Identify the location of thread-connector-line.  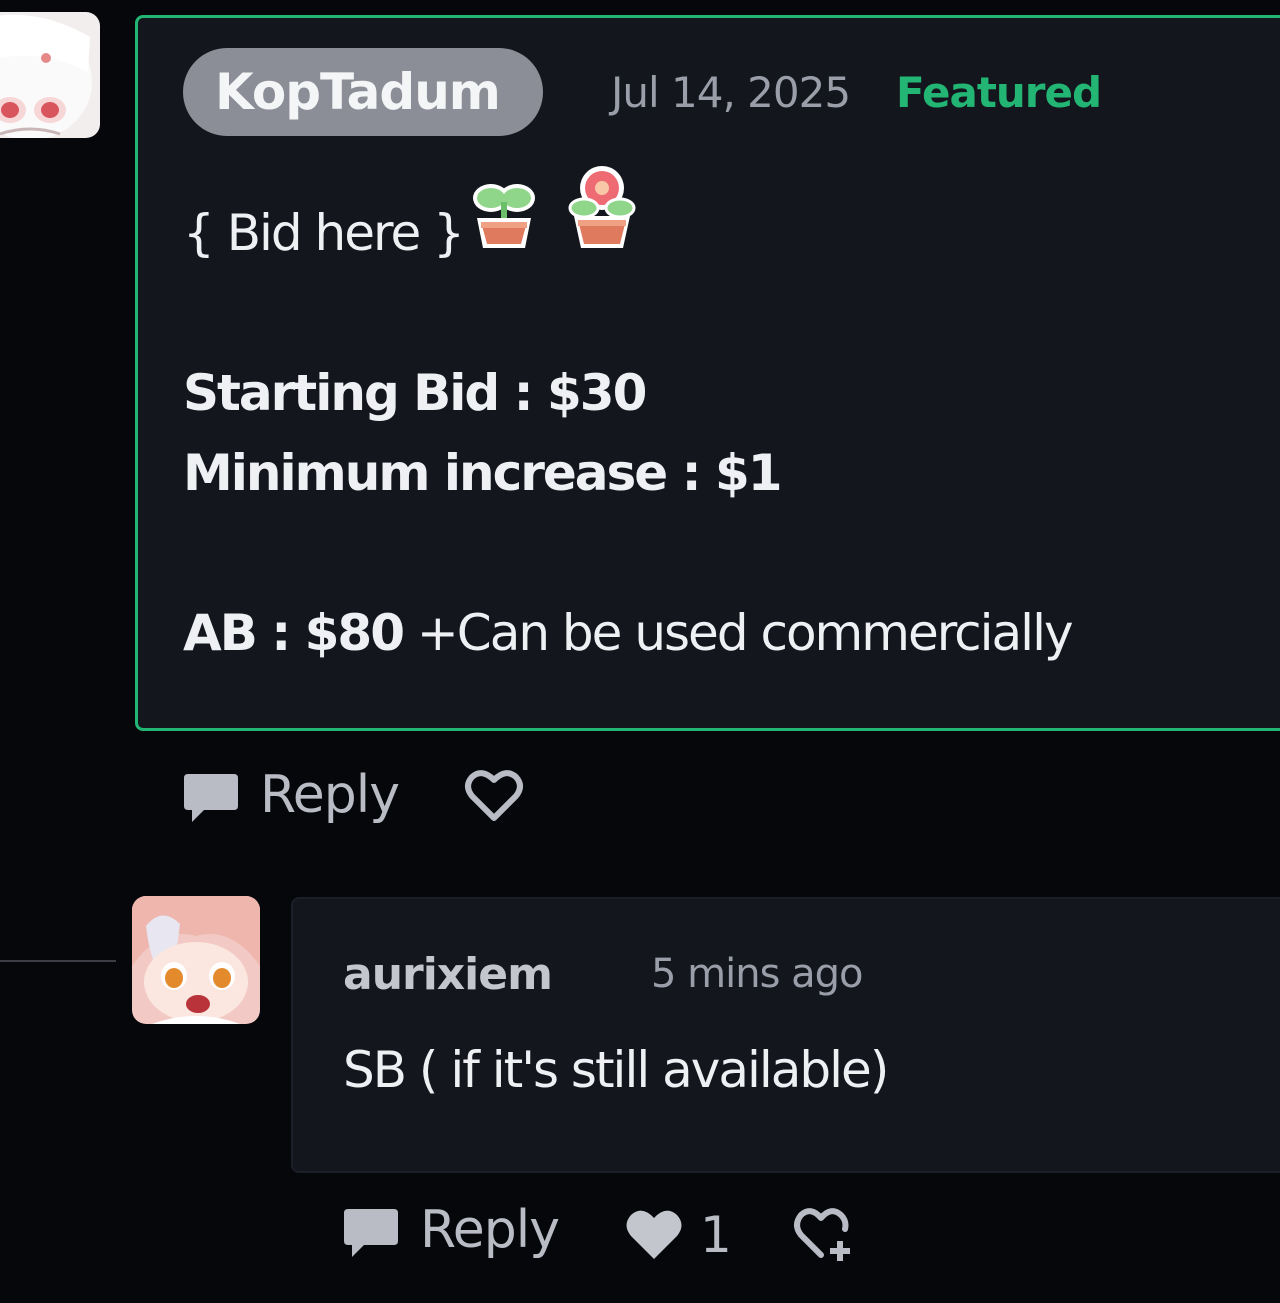
(58, 961).